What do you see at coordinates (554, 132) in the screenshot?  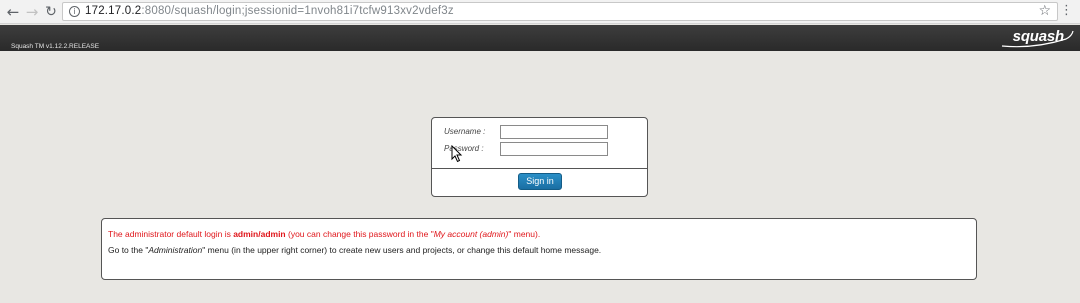 I see `username-input` at bounding box center [554, 132].